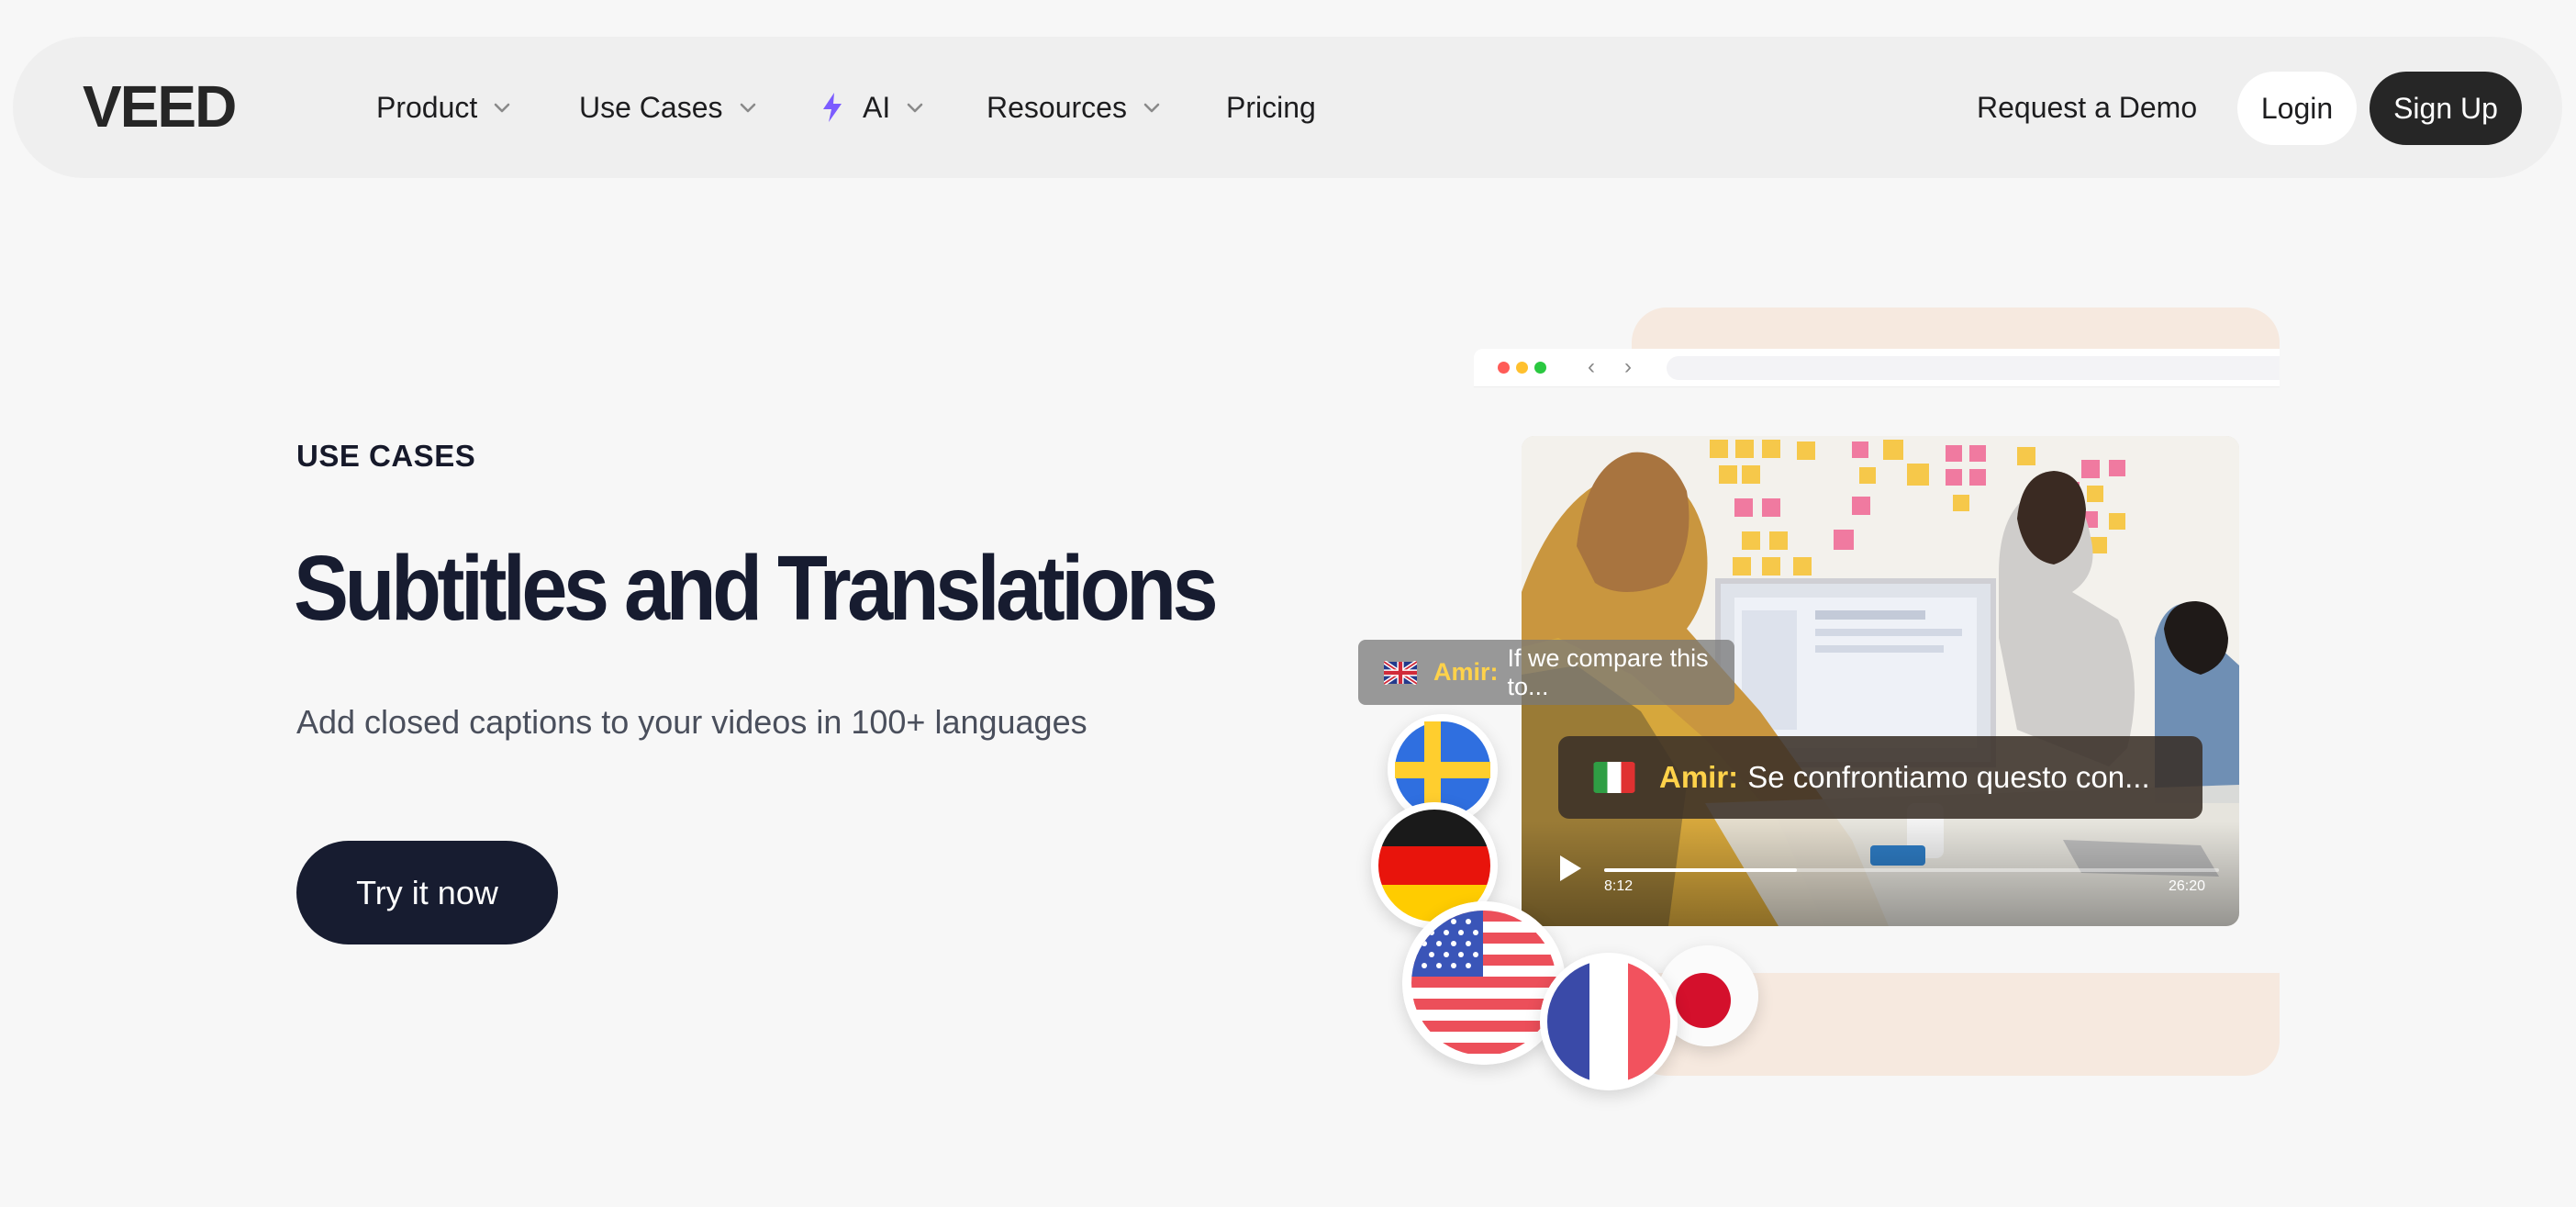 The width and height of the screenshot is (2576, 1207). Describe the element at coordinates (651, 107) in the screenshot. I see `nav-use-cases-label: Use Cases` at that location.